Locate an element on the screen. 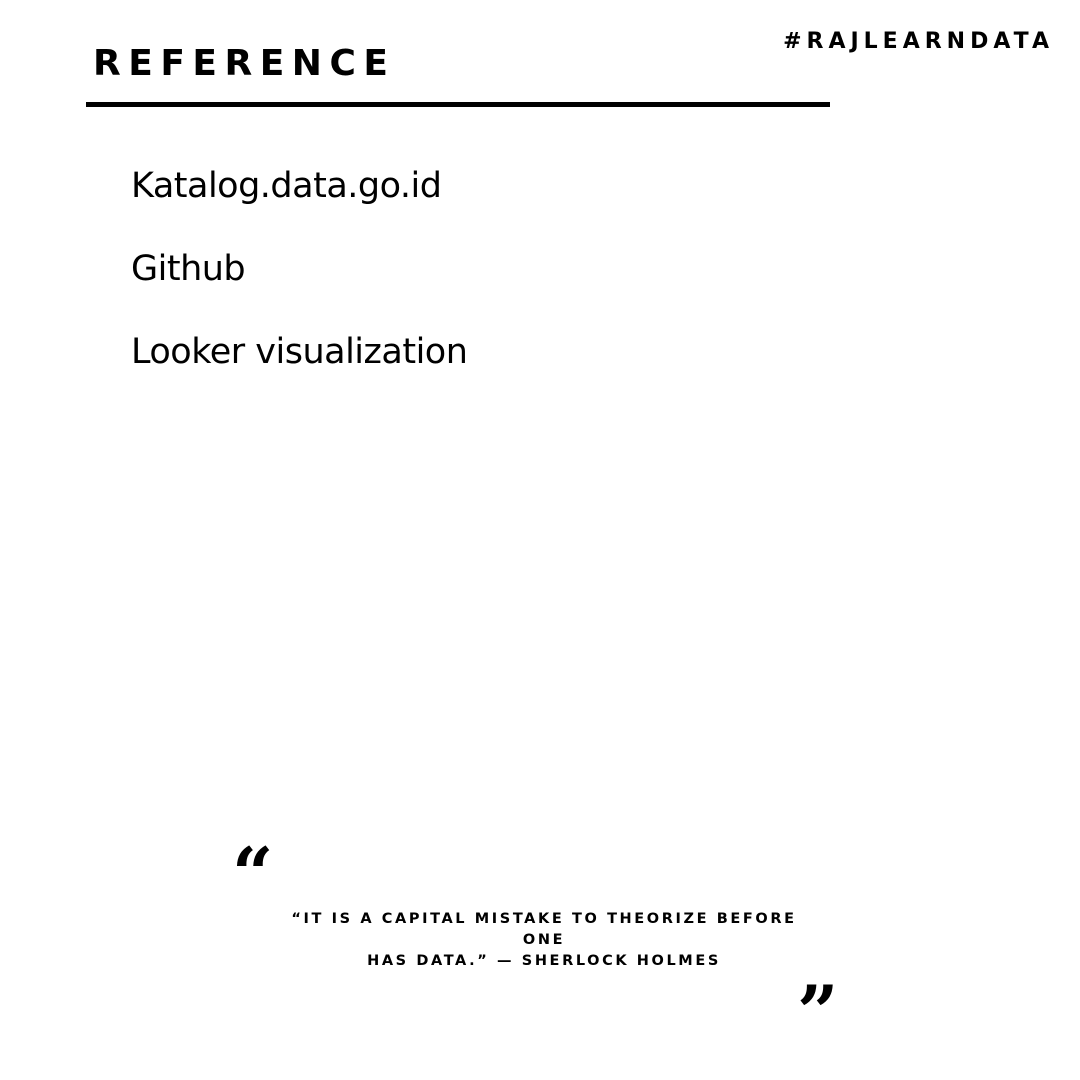  reference-item-looker: Looker visualization is located at coordinates (299, 352).